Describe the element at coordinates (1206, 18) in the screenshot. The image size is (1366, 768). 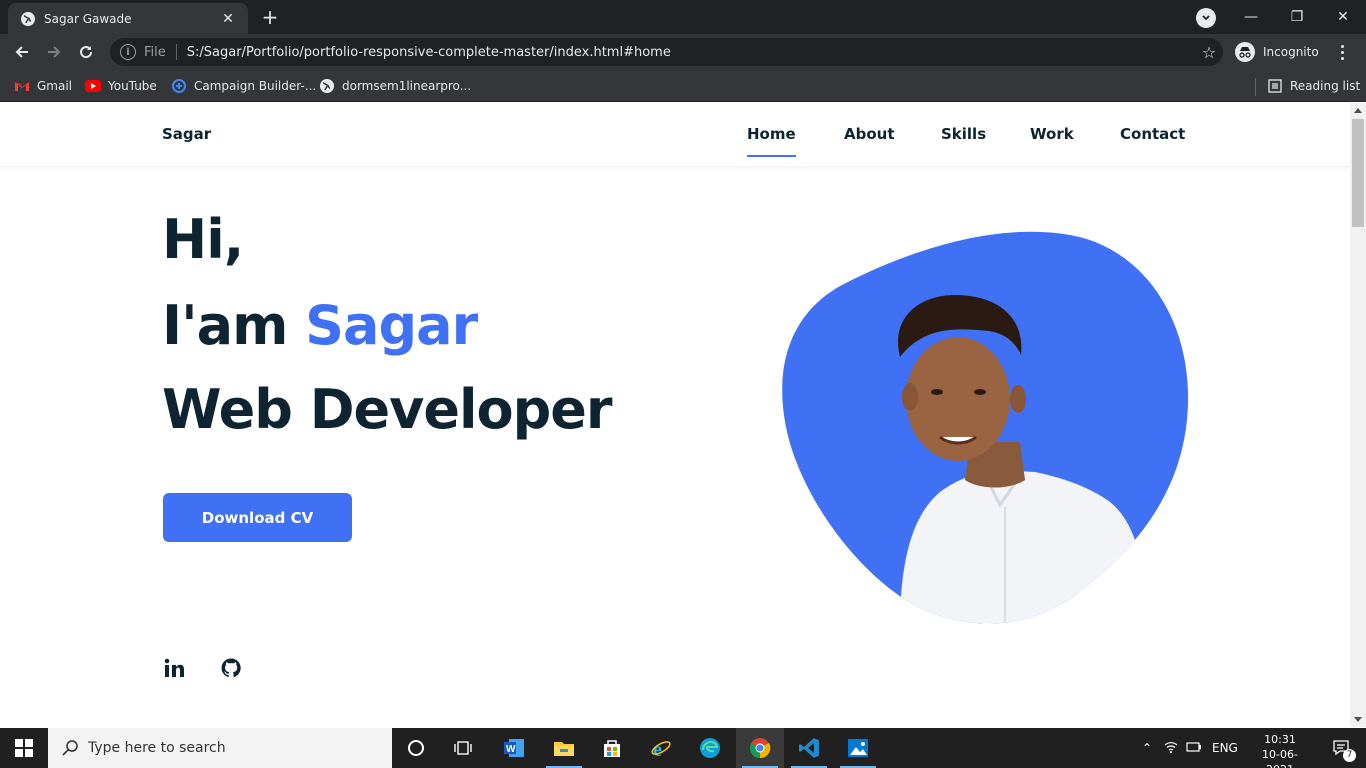
I see `tab-search-icon` at that location.